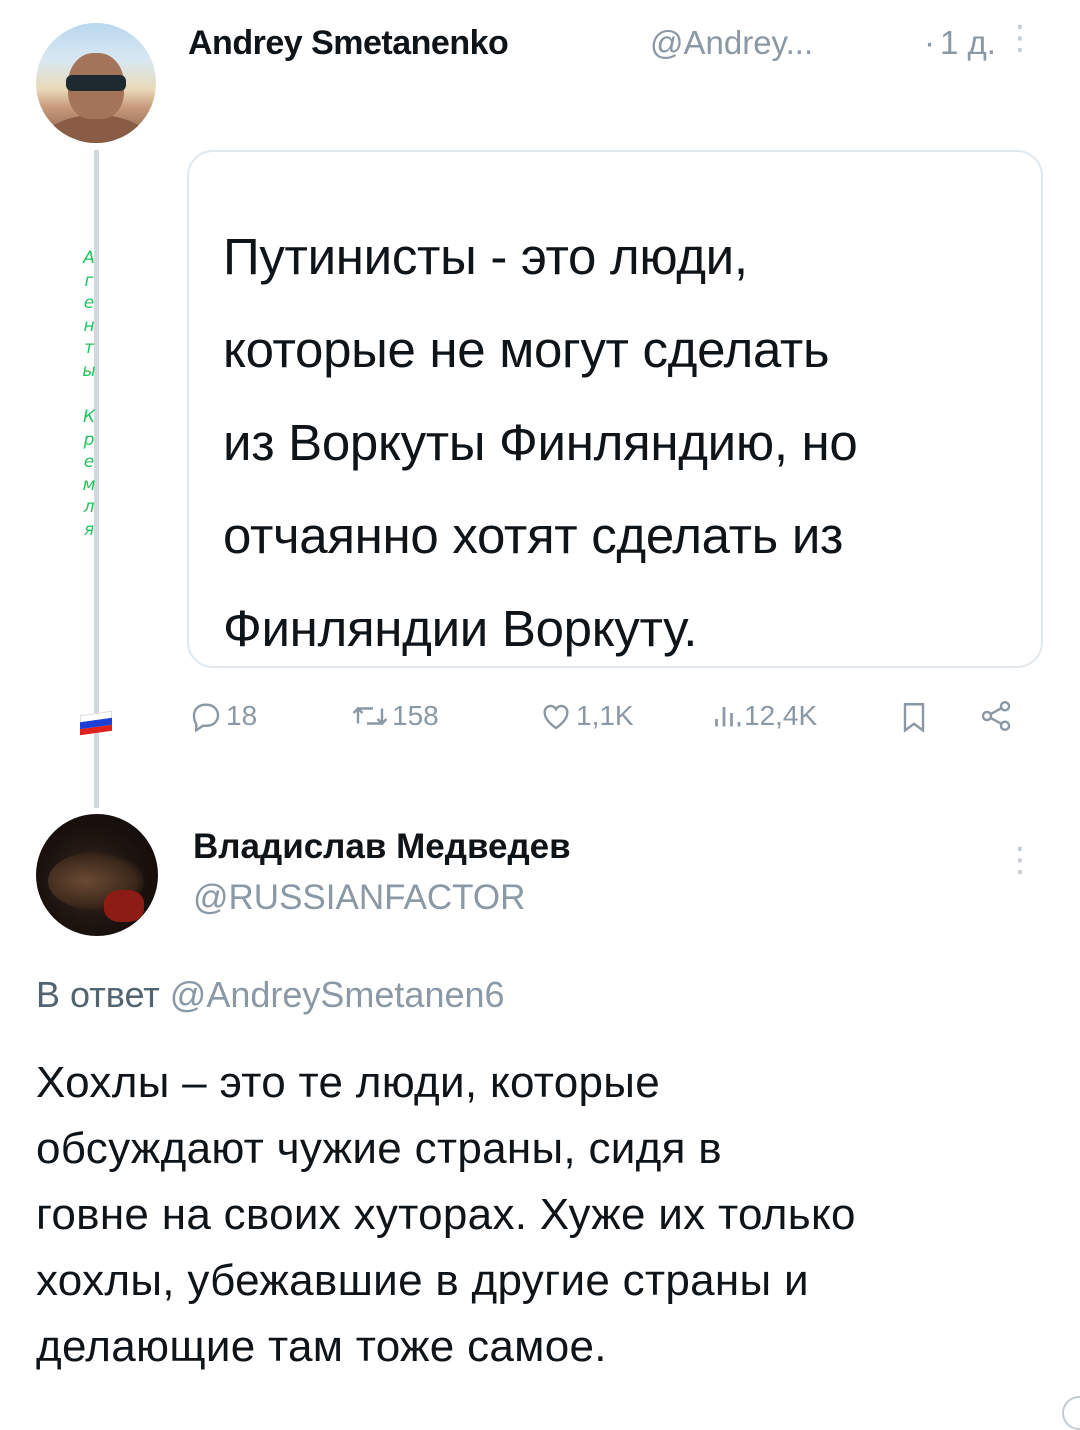  I want to click on caption-letter: л, so click(89, 507).